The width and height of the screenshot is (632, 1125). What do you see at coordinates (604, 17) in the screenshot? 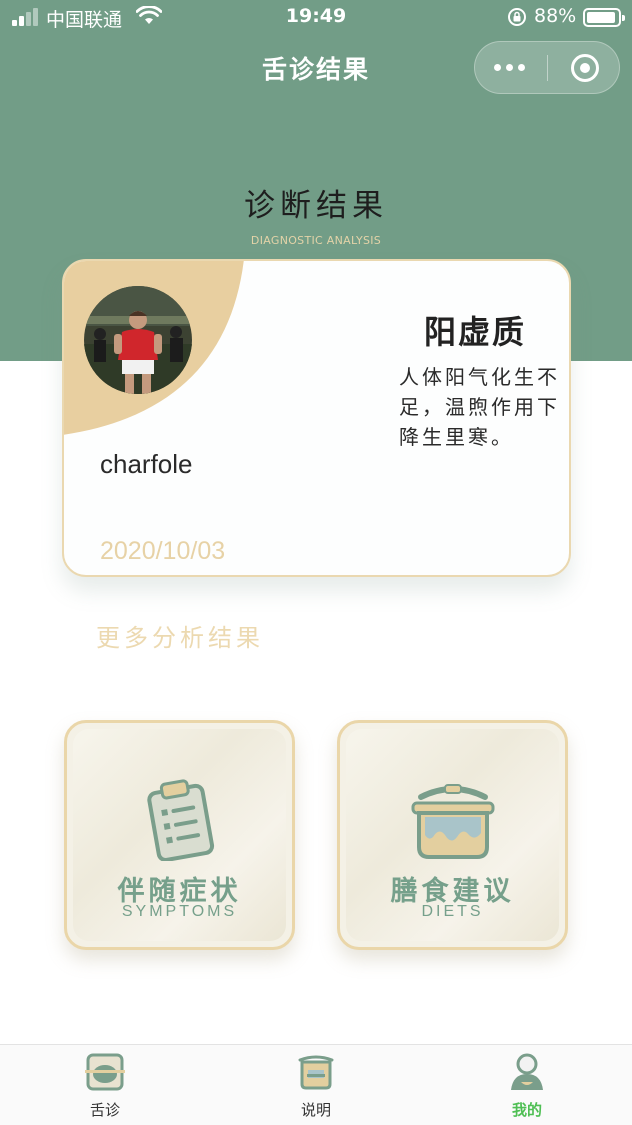
I see `battery-icon` at bounding box center [604, 17].